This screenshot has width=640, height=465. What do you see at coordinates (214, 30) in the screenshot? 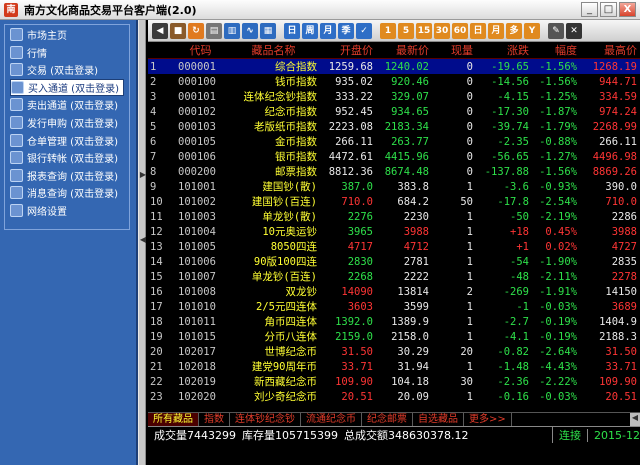
I see `document-icon: ▤` at bounding box center [214, 30].